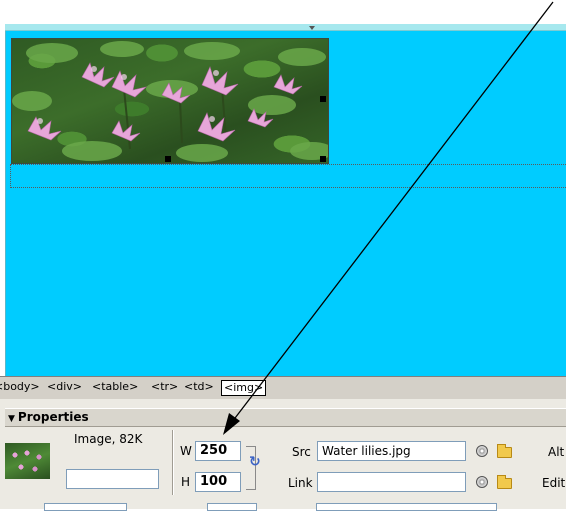  I want to click on tag-td: <td>, so click(199, 387).